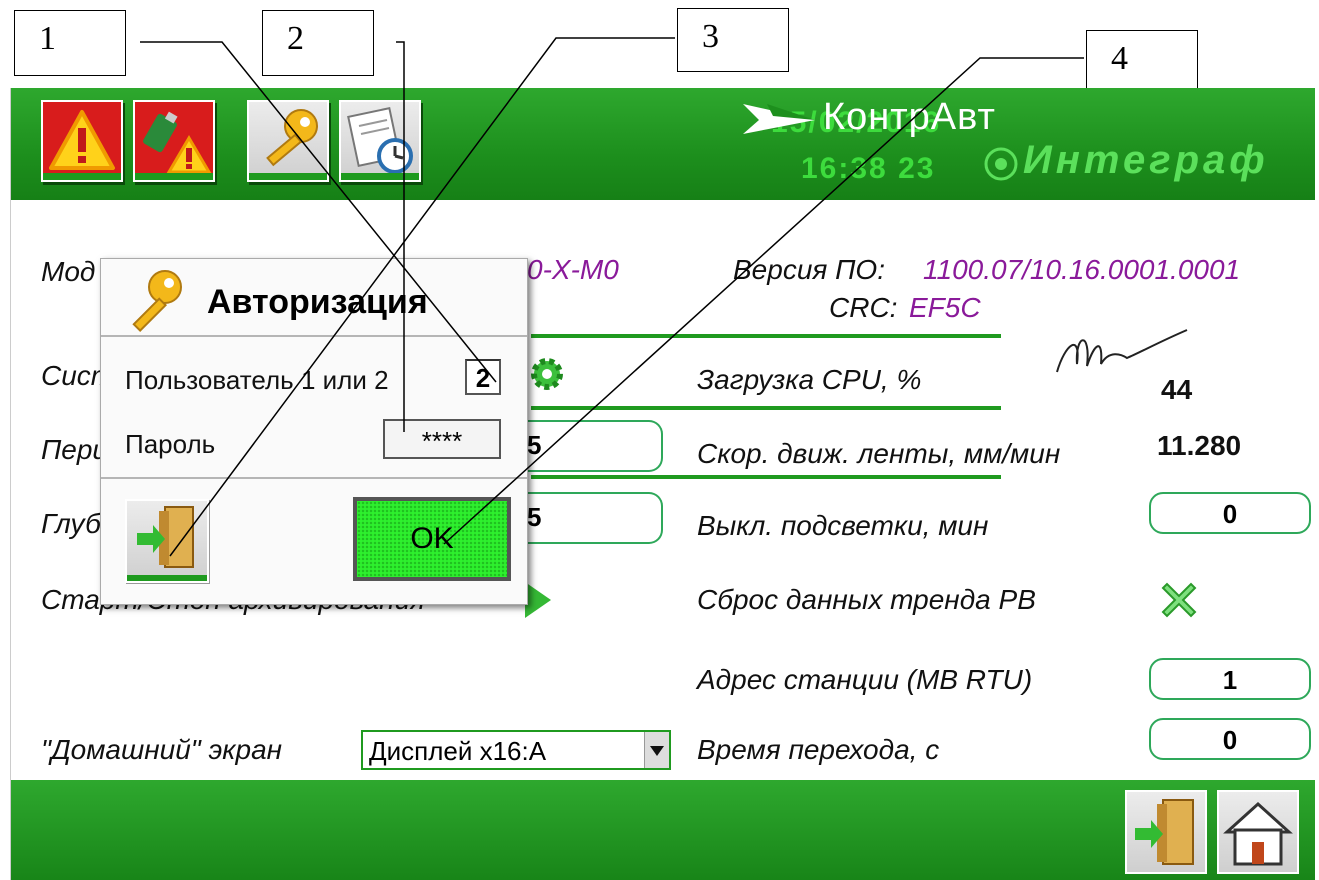  I want to click on ok-button: OK, so click(432, 539).